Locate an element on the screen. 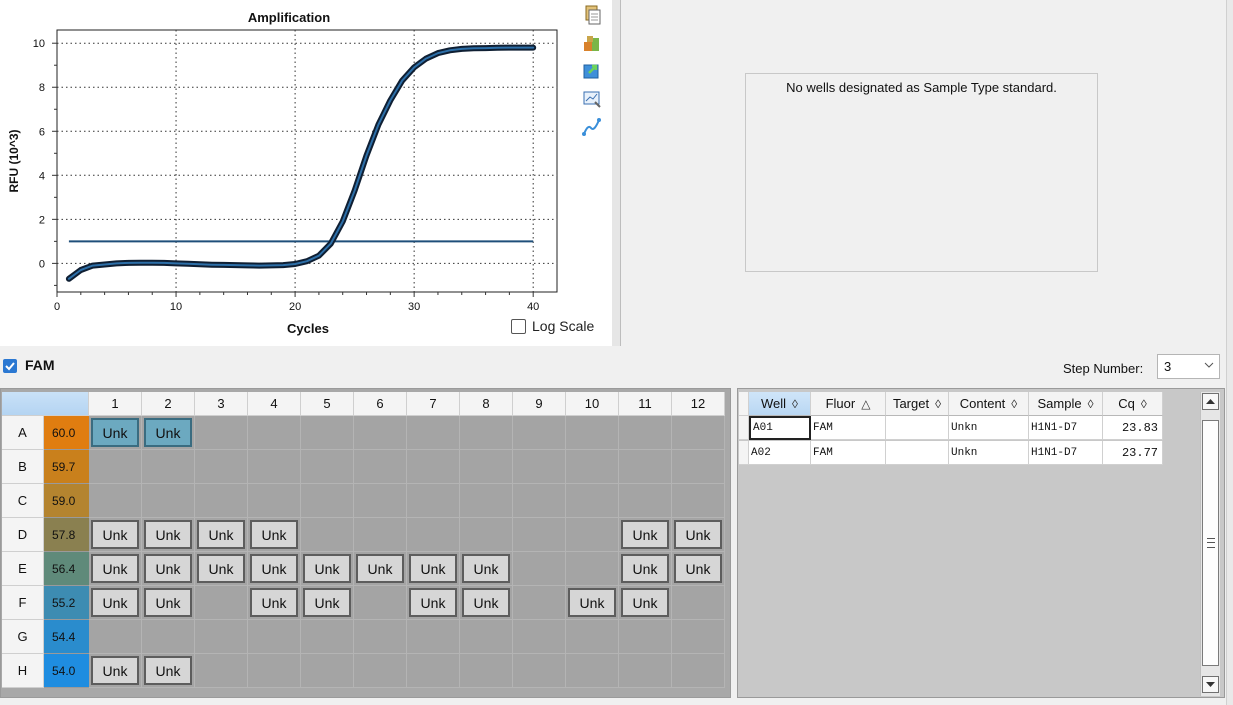 Image resolution: width=1233 pixels, height=705 pixels. plate-row-header: C is located at coordinates (23, 501).